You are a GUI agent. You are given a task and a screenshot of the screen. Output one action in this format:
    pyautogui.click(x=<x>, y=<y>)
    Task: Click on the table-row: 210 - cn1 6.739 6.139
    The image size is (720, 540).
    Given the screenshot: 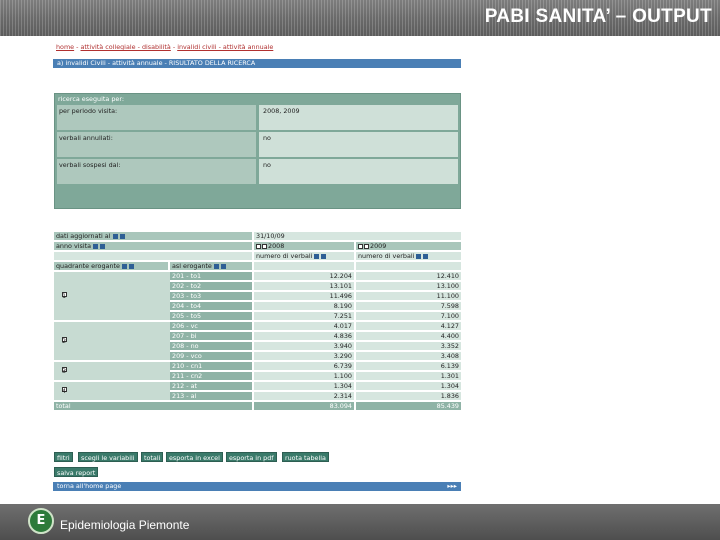 What is the action you would take?
    pyautogui.click(x=315, y=366)
    